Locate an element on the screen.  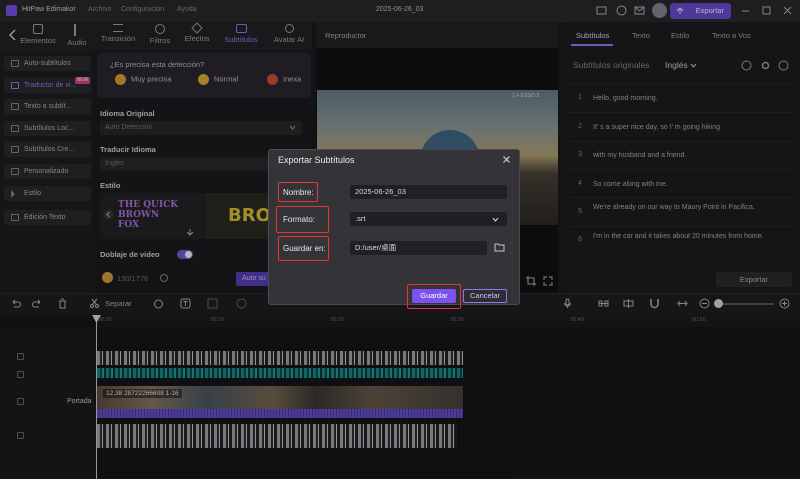
cancelar-button: Cancelar is located at coordinates (485, 296).